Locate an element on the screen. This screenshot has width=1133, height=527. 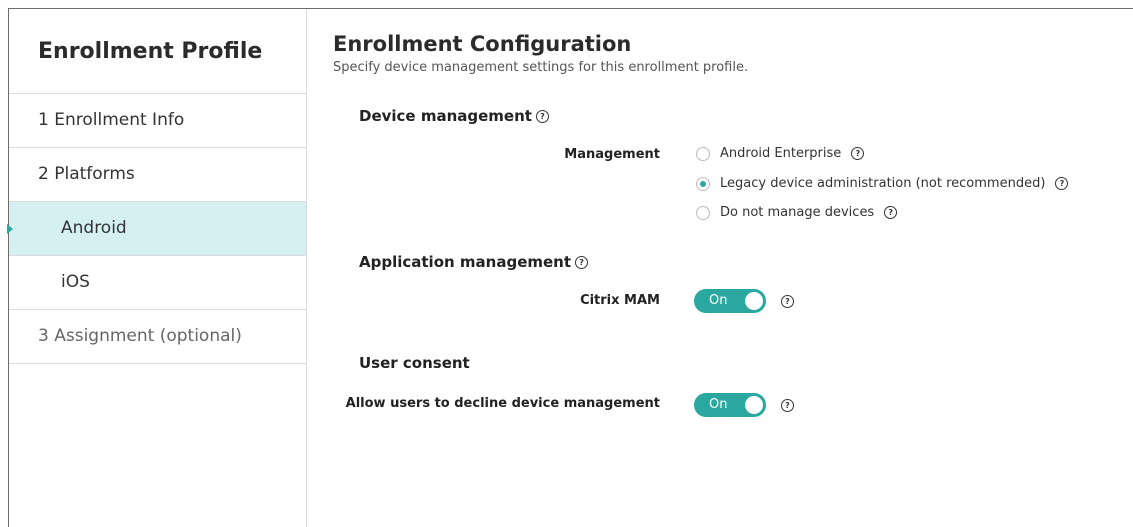
citrix-mam-toggle: On is located at coordinates (730, 301).